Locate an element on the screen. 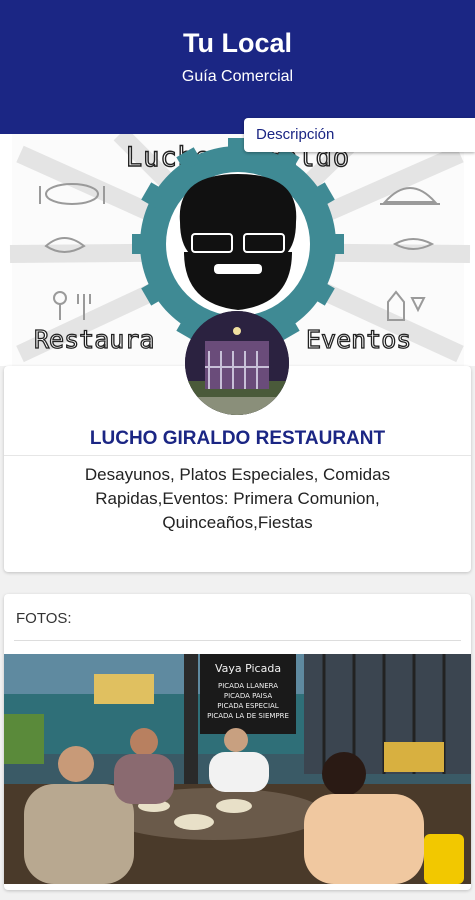 The height and width of the screenshot is (900, 475). sign-line-5: PICADA LA DE SIEMPRE is located at coordinates (248, 716).